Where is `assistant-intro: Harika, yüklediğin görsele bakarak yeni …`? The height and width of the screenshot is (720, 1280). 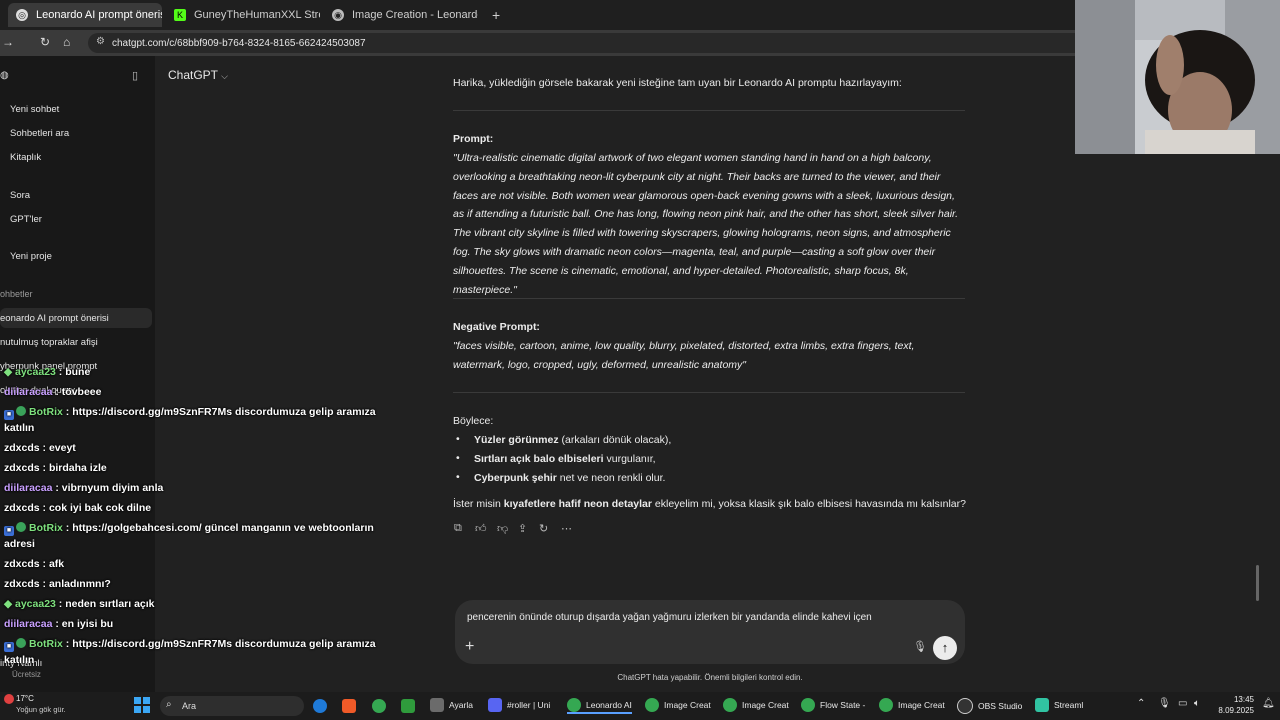 assistant-intro: Harika, yüklediğin görsele bakarak yeni … is located at coordinates (677, 83).